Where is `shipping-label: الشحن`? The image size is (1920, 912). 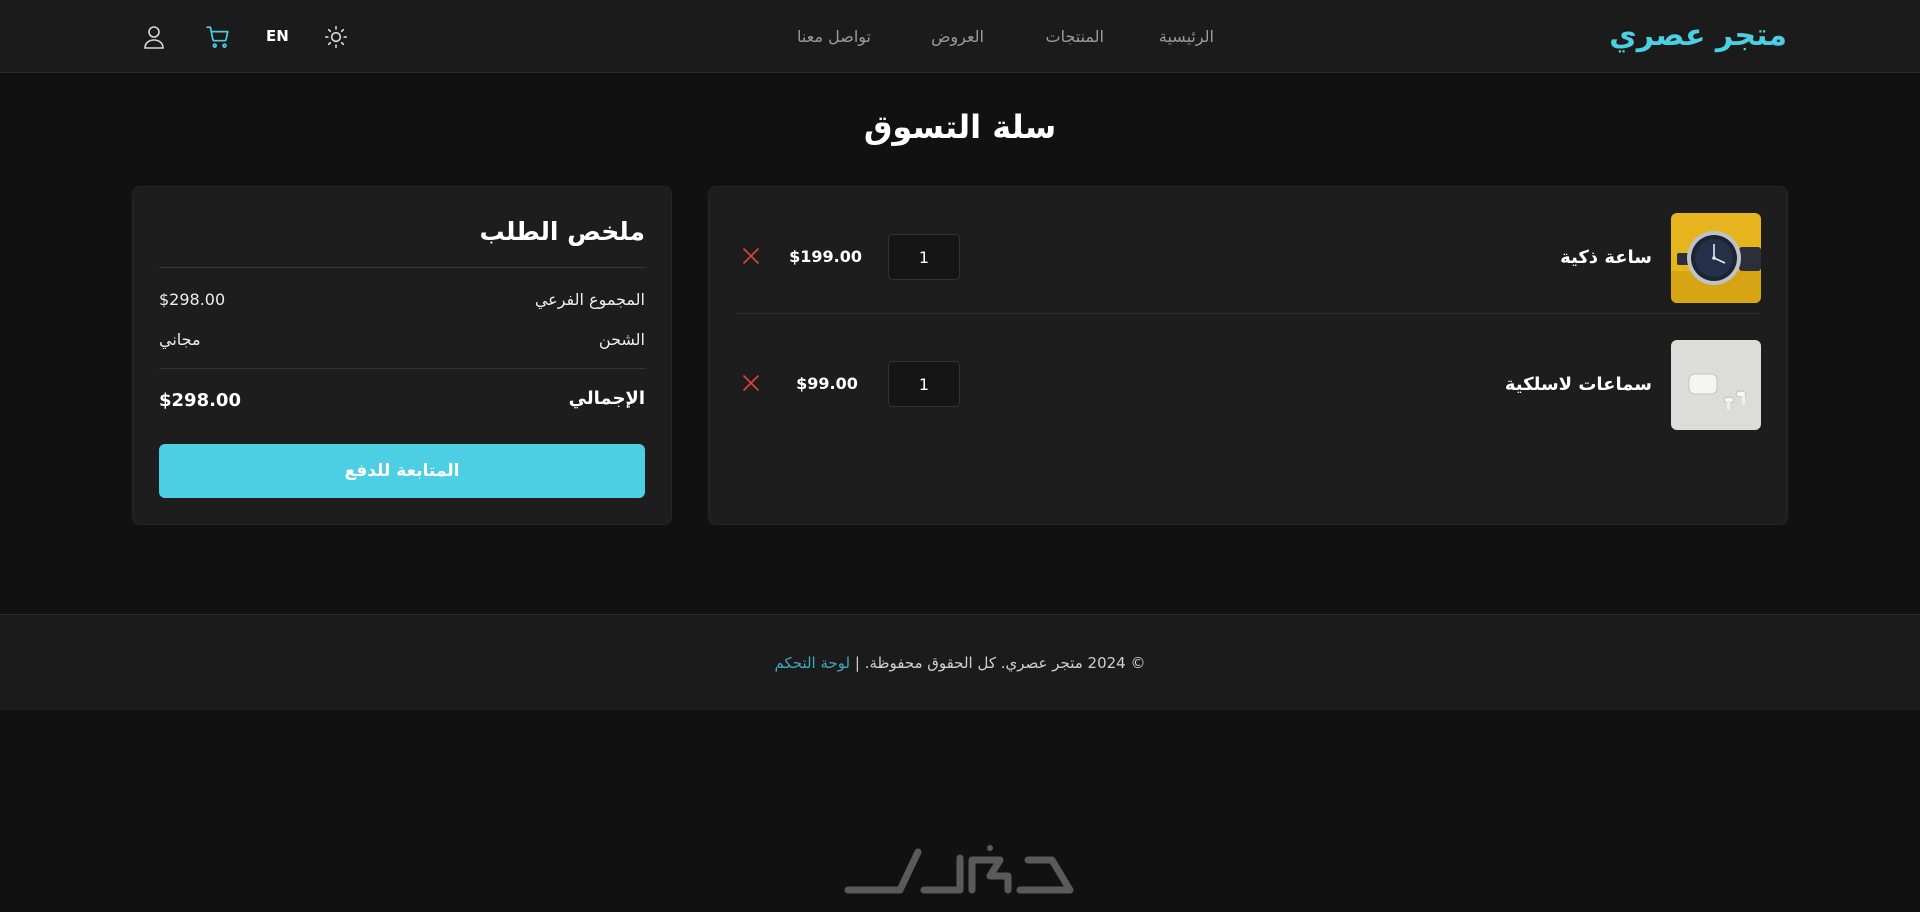 shipping-label: الشحن is located at coordinates (621, 339).